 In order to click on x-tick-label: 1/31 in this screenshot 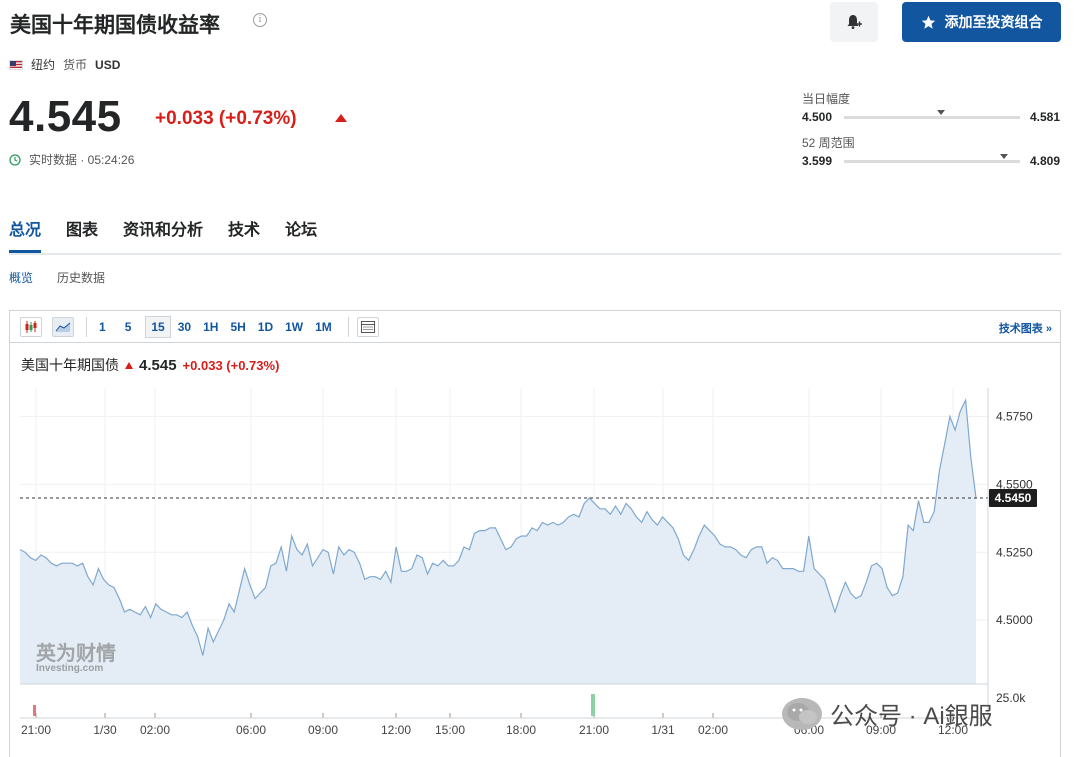, I will do `click(663, 730)`.